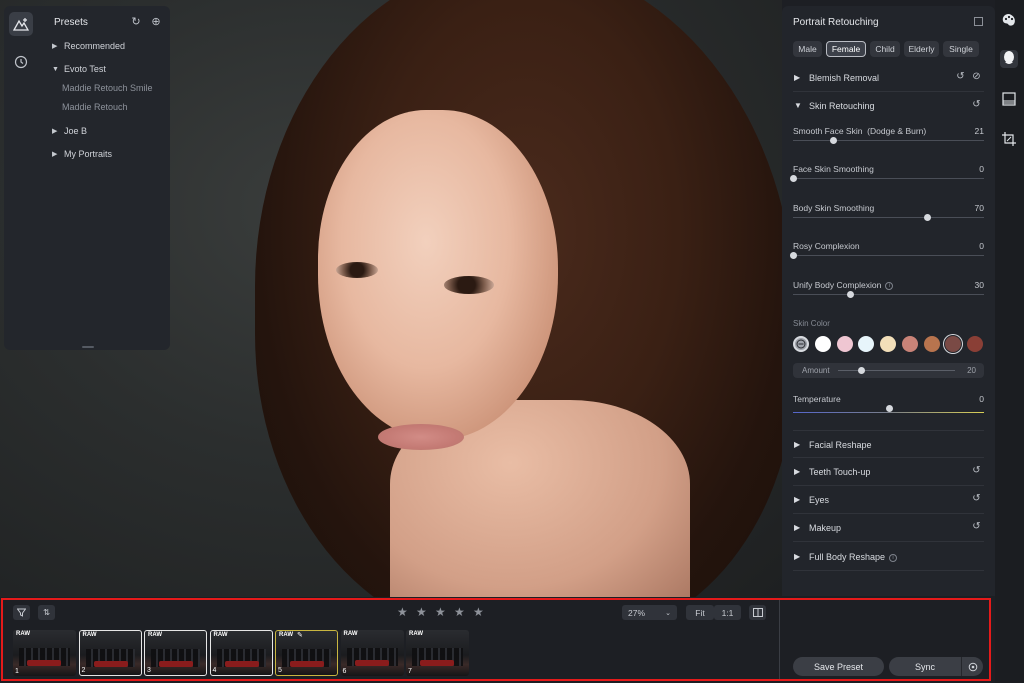  I want to click on eraser-icon: ⊘, so click(976, 76).